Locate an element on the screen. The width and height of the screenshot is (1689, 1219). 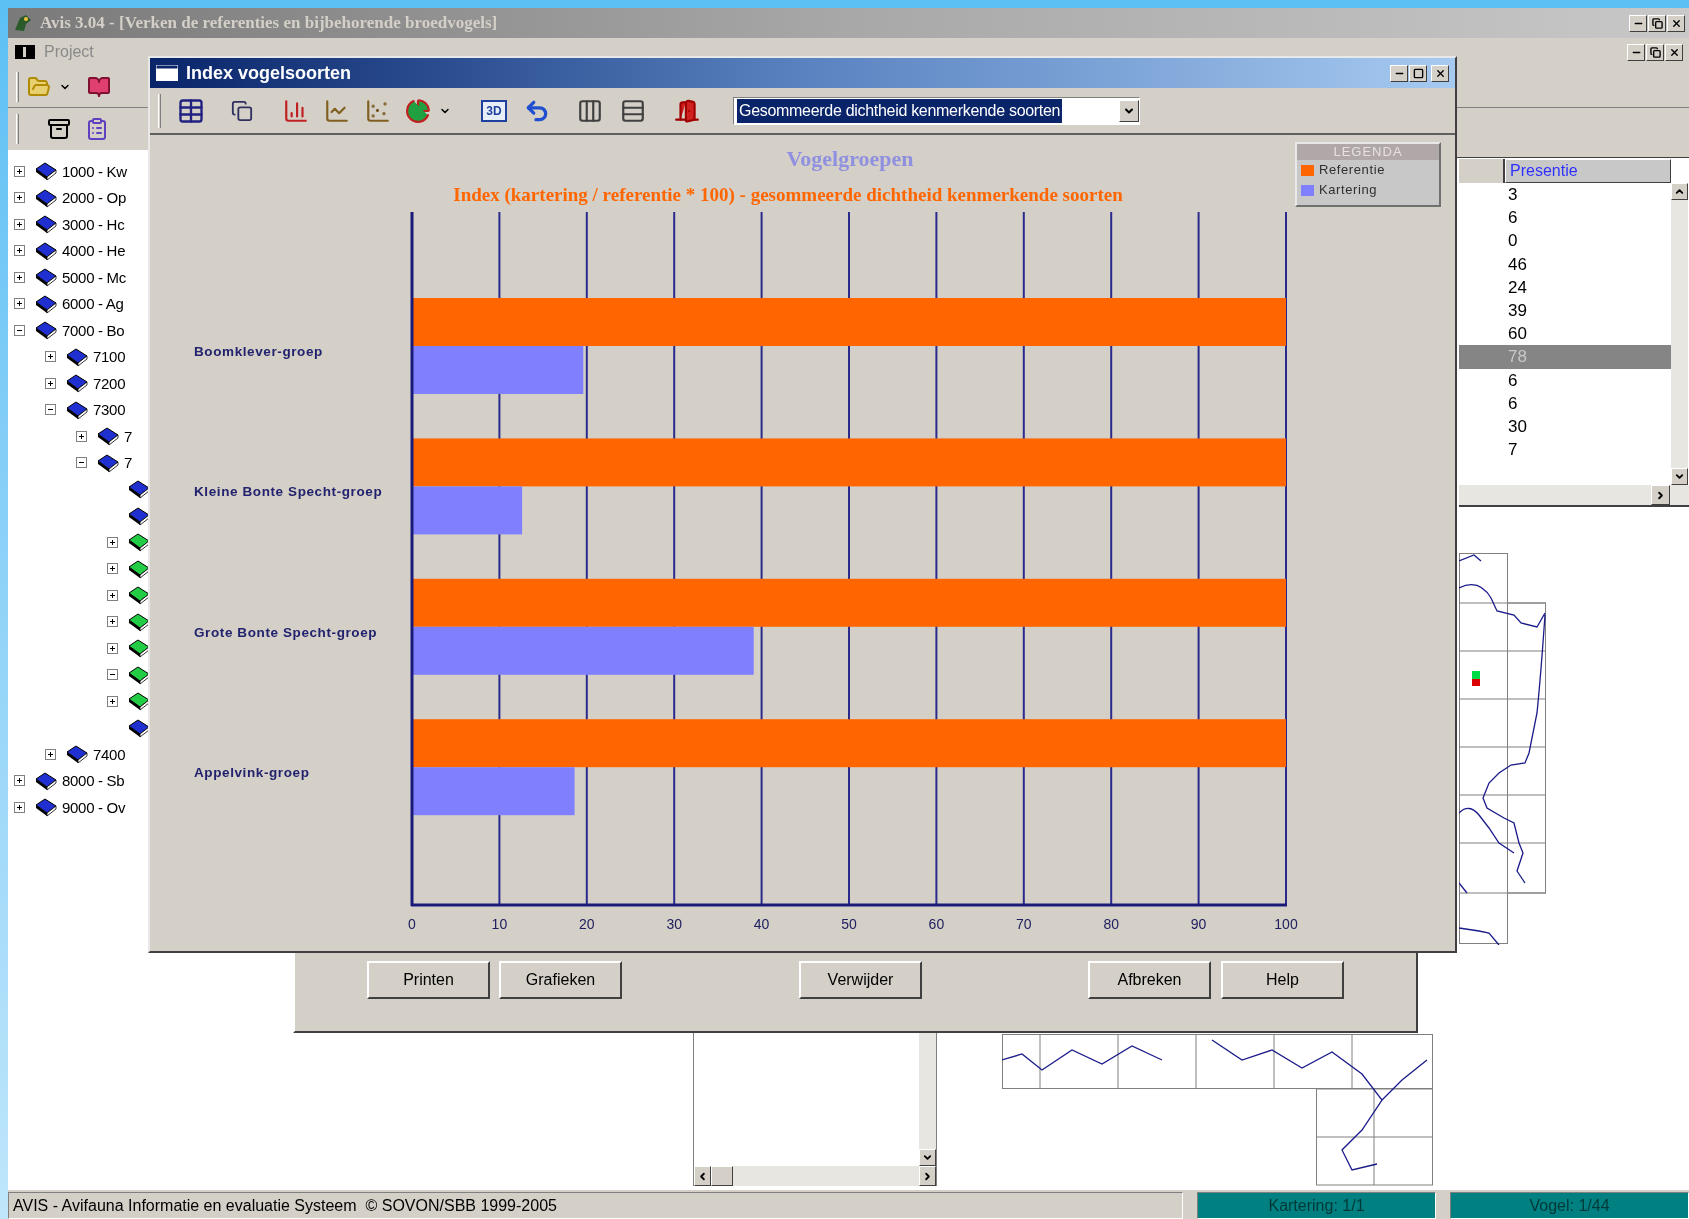
legend-label: Referentie is located at coordinates (1352, 170).